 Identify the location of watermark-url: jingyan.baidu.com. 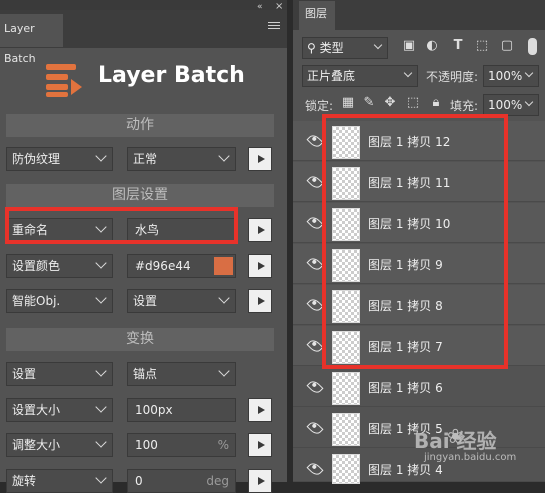
(470, 457).